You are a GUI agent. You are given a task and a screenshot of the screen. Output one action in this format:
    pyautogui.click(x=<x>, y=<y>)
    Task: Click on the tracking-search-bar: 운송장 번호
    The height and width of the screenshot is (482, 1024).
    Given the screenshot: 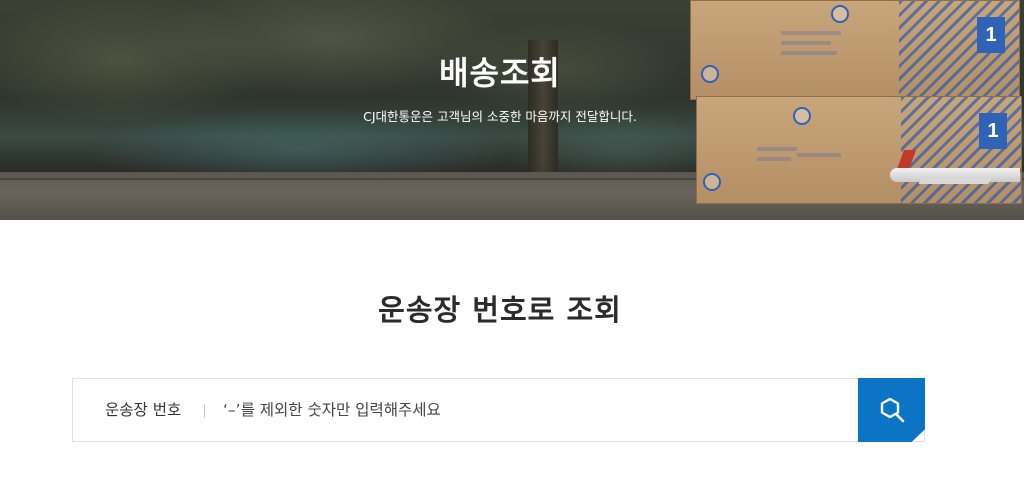 What is the action you would take?
    pyautogui.click(x=498, y=410)
    